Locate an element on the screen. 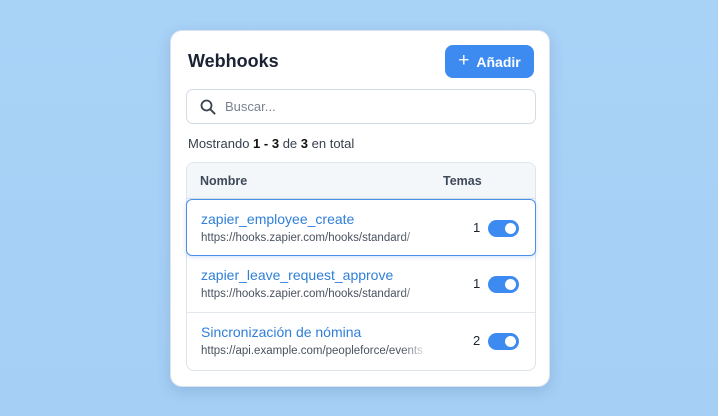 This screenshot has width=718, height=416. add-button-label: Añadir is located at coordinates (498, 61).